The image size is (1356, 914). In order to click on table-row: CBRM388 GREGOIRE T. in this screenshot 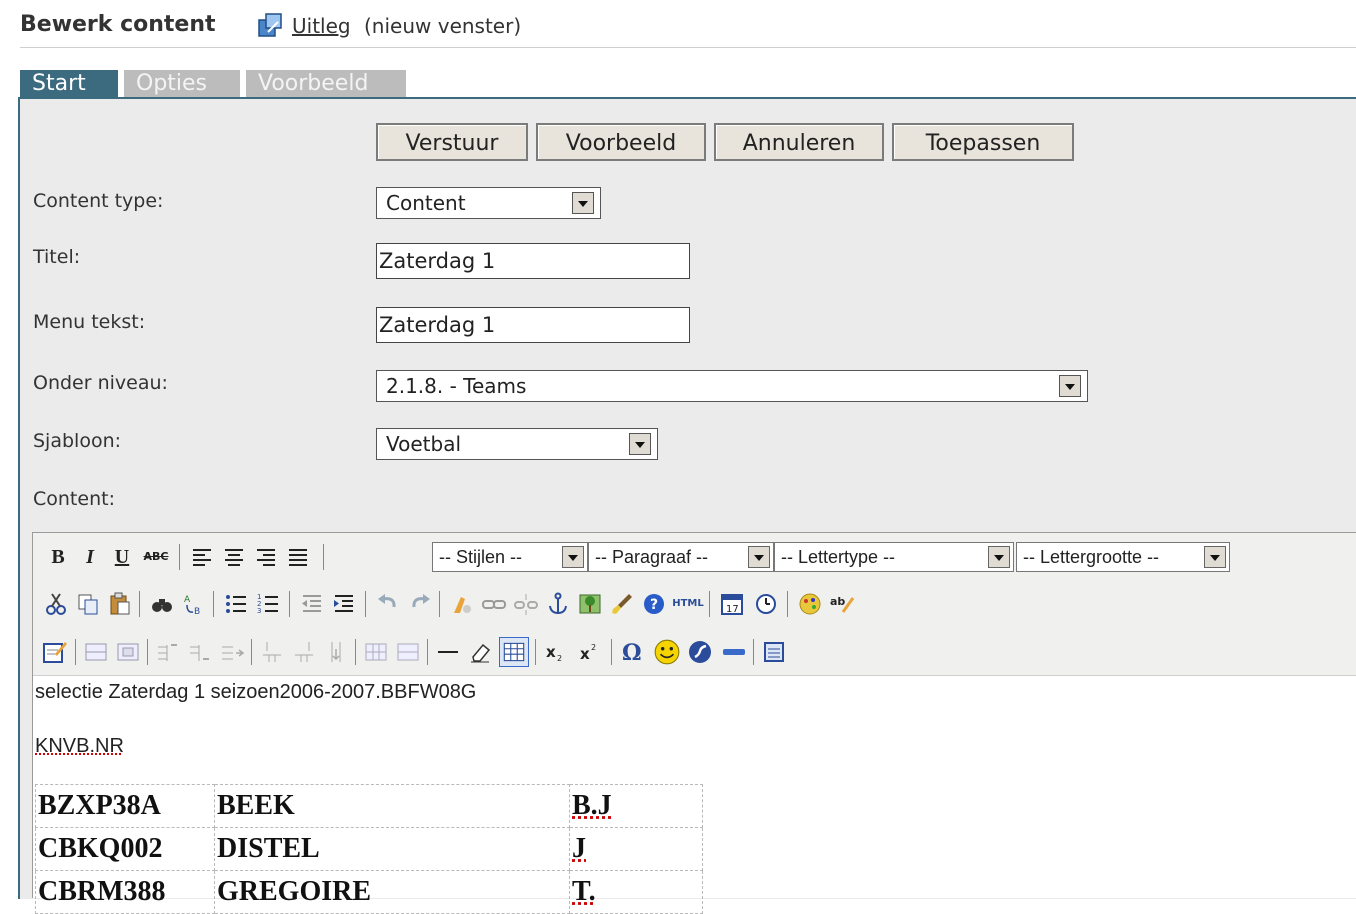, I will do `click(369, 892)`.